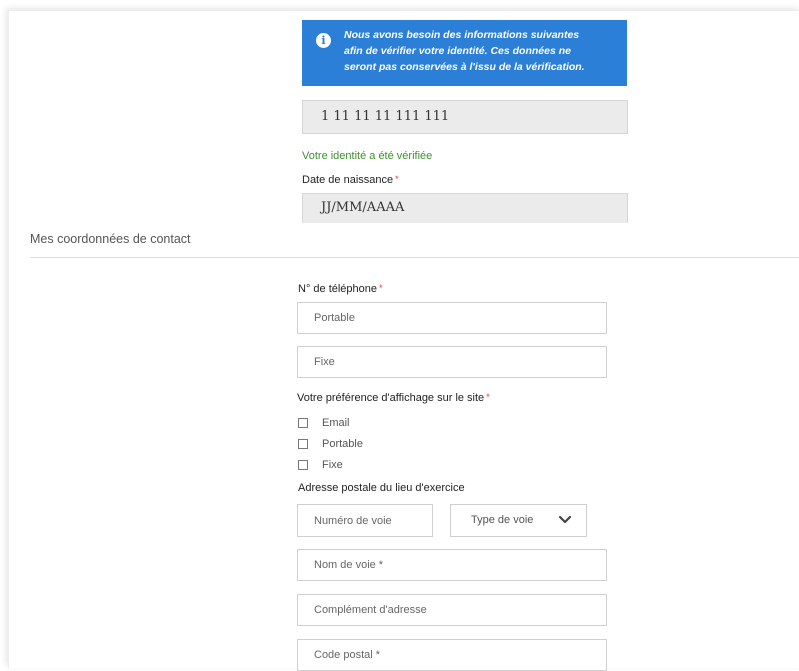 This screenshot has height=671, width=799. Describe the element at coordinates (323, 40) in the screenshot. I see `info-icon: i` at that location.